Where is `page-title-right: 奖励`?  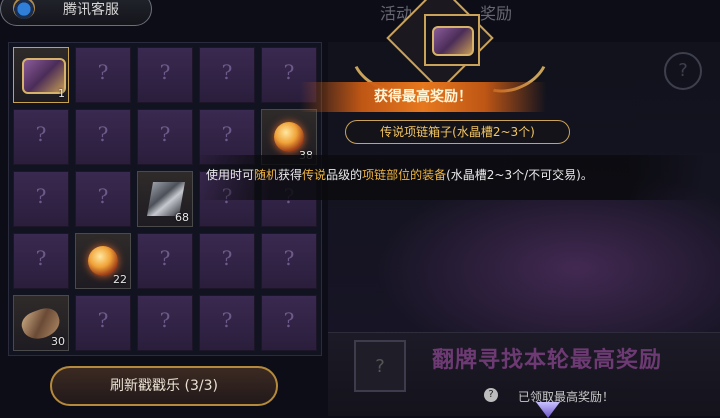
page-title-right: 奖励 is located at coordinates (496, 13).